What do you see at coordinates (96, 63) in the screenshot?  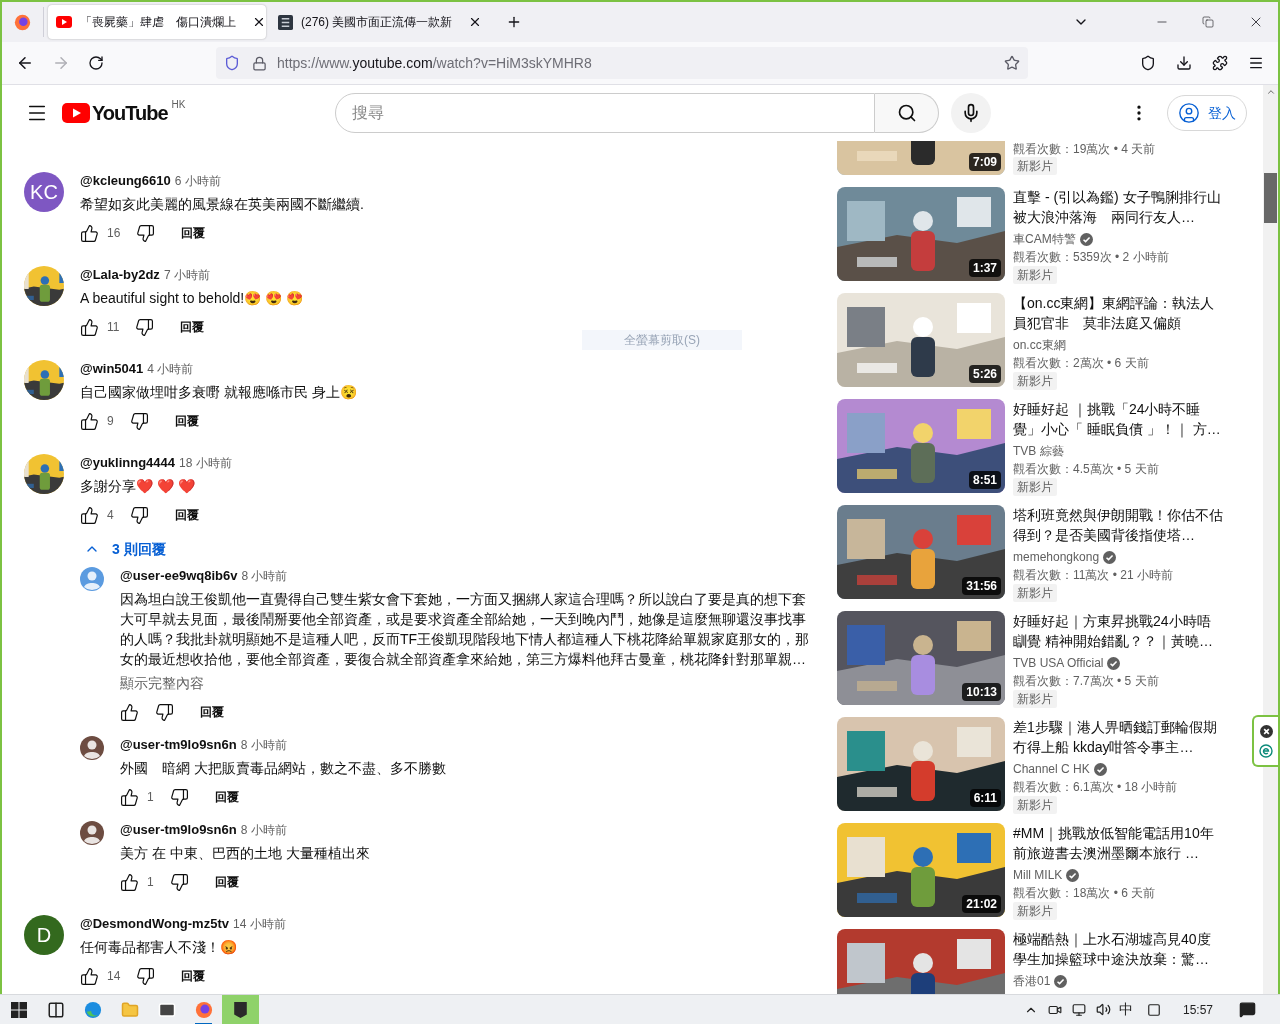 I see `reload-icon` at bounding box center [96, 63].